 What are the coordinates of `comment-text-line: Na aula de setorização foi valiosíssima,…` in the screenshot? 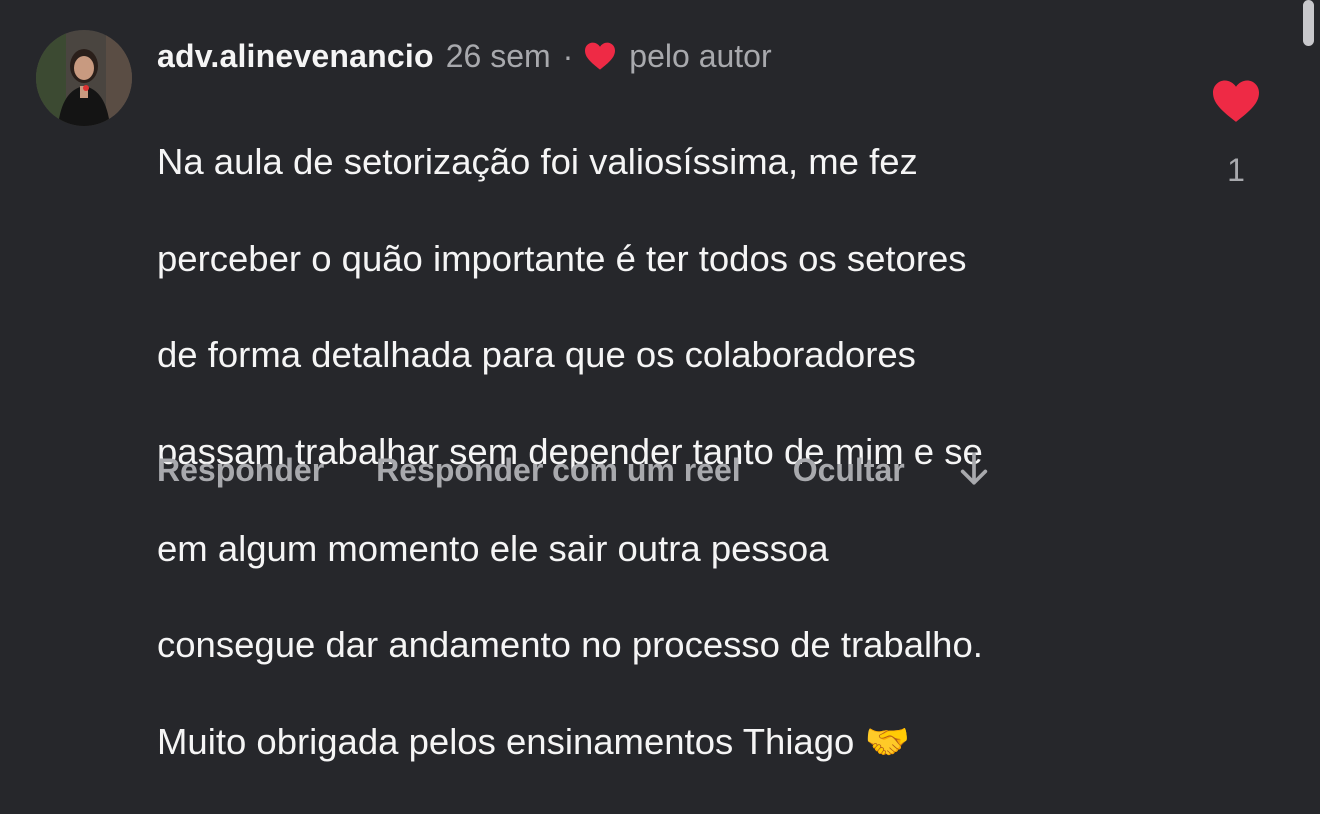 It's located at (537, 162).